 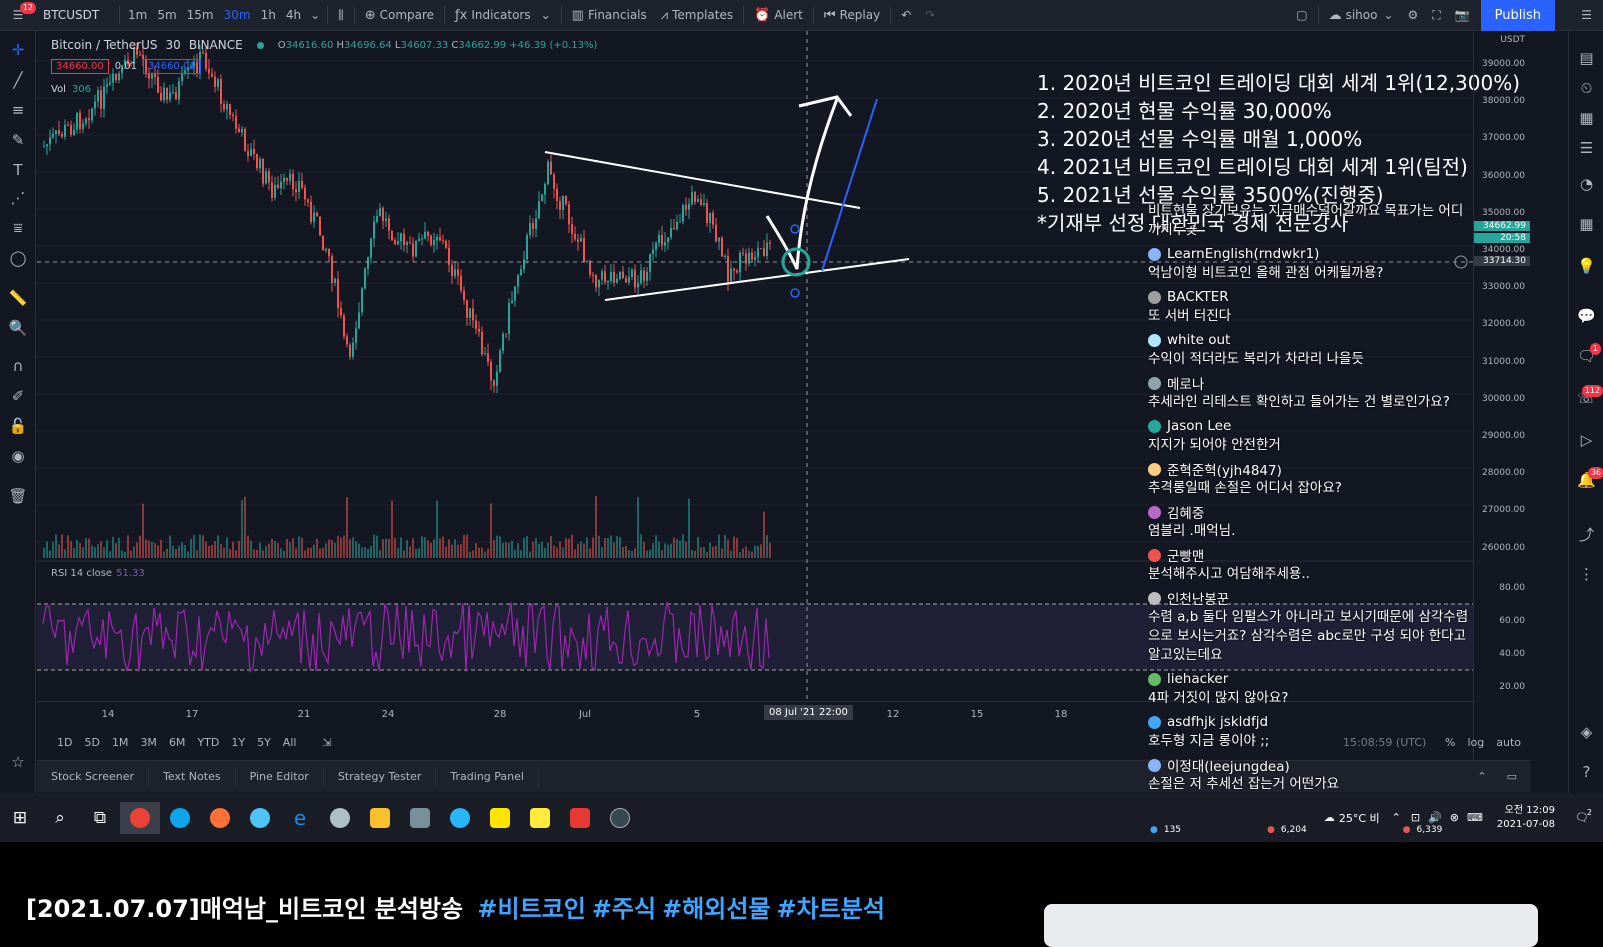 I want to click on windows-start-icon: ⊞, so click(x=20, y=818).